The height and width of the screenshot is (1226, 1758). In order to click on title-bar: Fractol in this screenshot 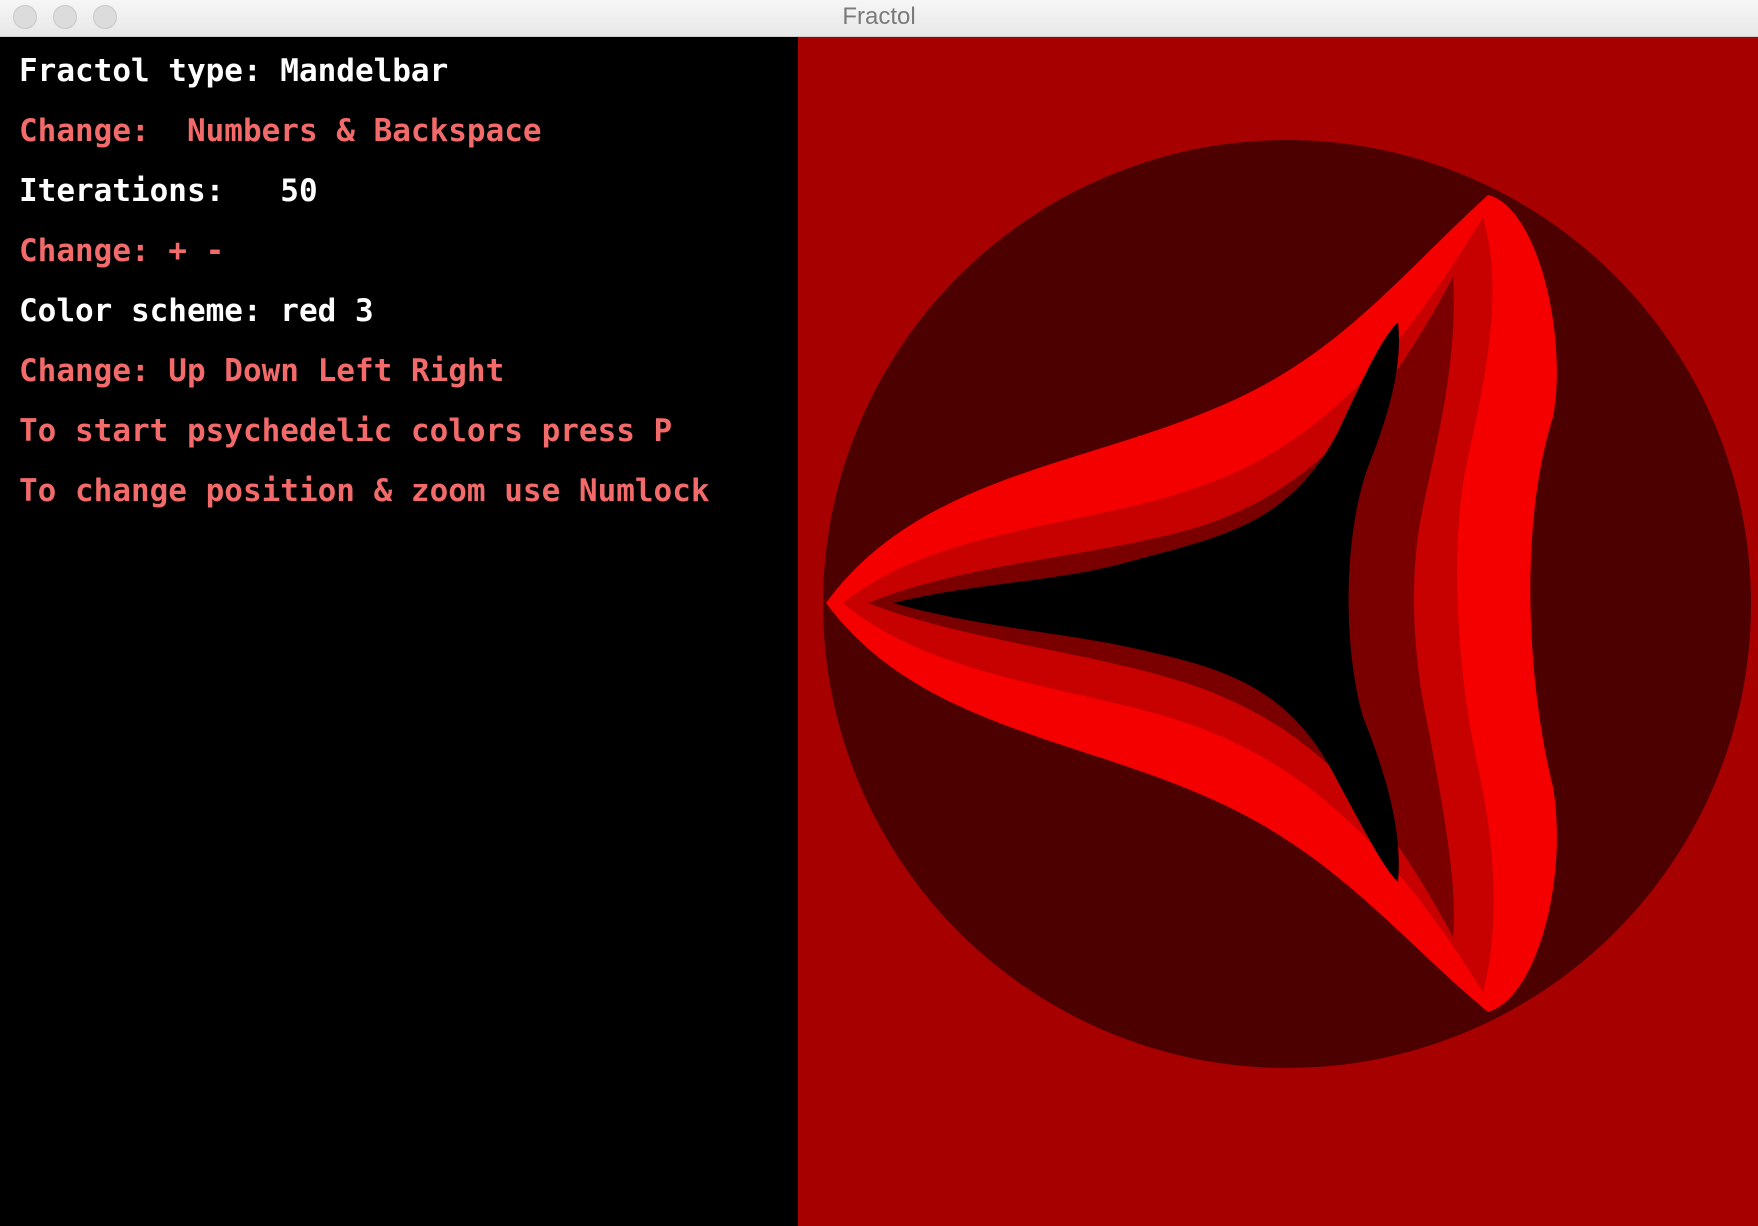, I will do `click(879, 18)`.